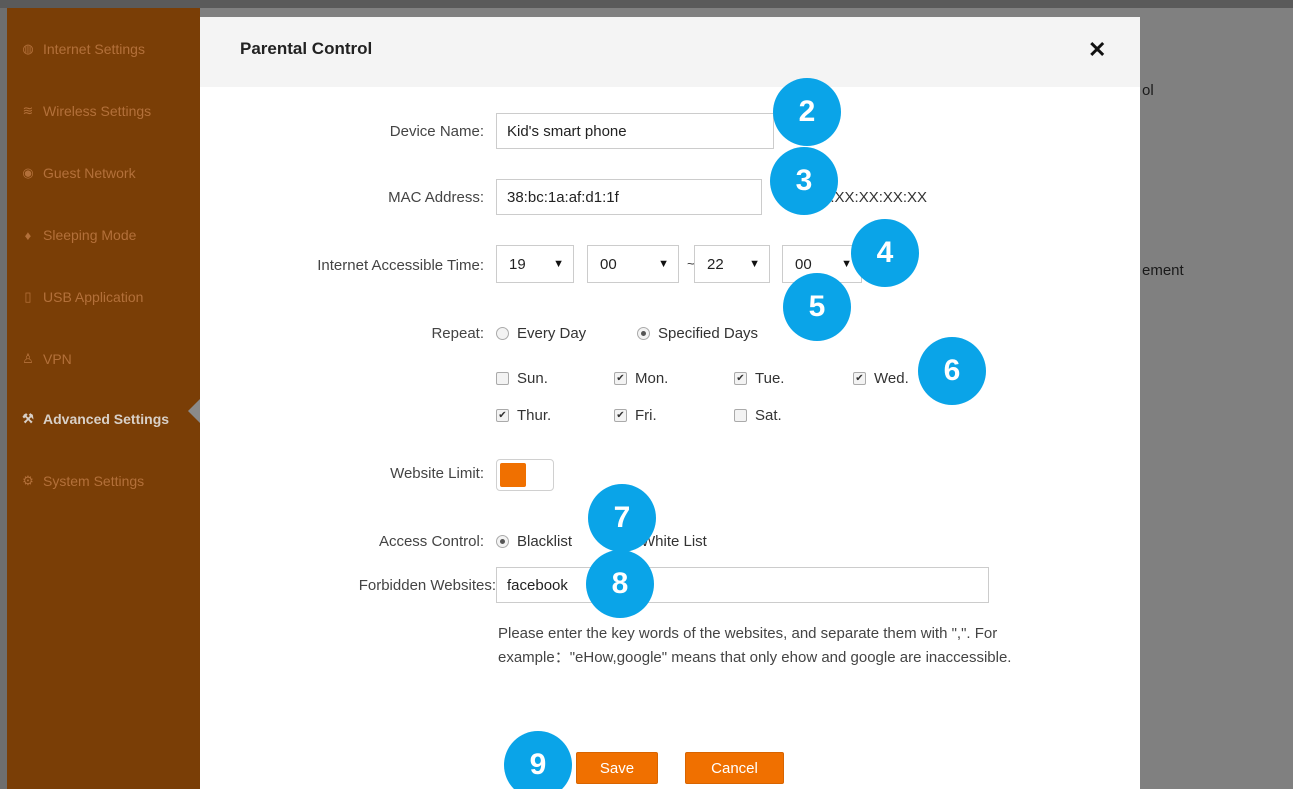 The width and height of the screenshot is (1293, 789). Describe the element at coordinates (28, 418) in the screenshot. I see `wrench-icon: ⚒` at that location.